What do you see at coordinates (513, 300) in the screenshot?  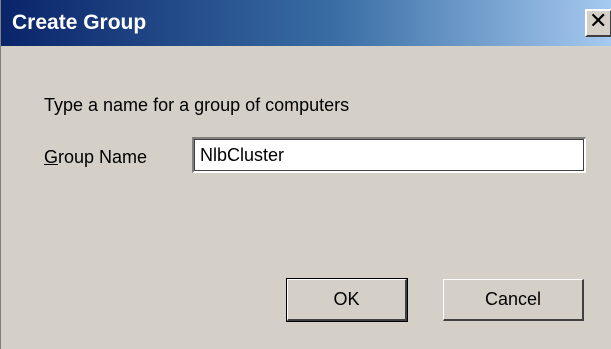 I see `cancel-button: Cancel` at bounding box center [513, 300].